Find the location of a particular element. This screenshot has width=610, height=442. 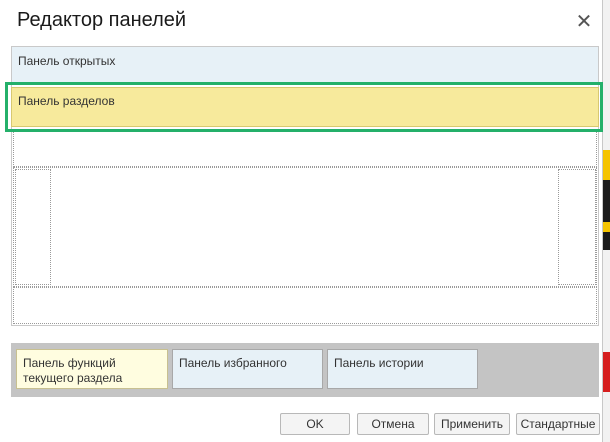

empty-top-panel-slot is located at coordinates (305, 149).